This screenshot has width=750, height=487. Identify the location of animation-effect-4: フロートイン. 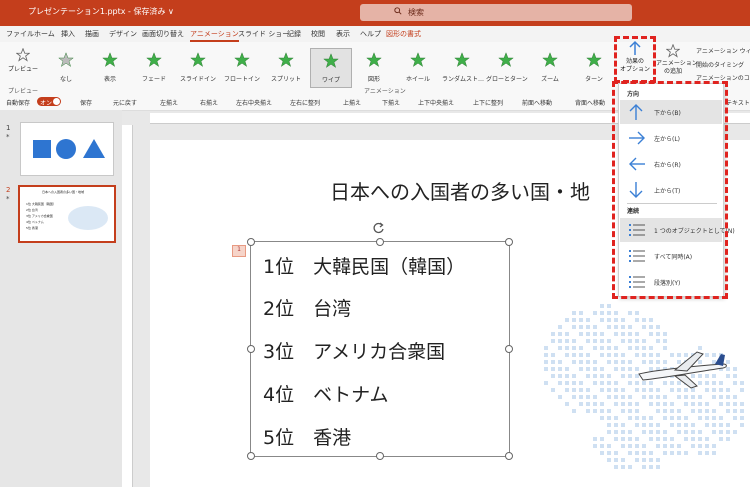
(242, 67).